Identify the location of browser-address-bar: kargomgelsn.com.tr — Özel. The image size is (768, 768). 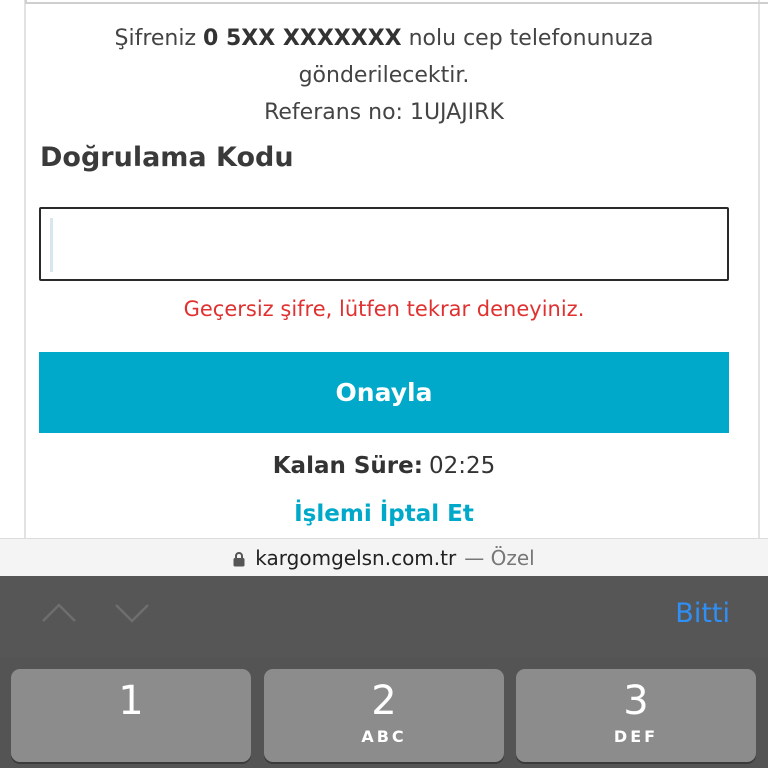
(384, 557).